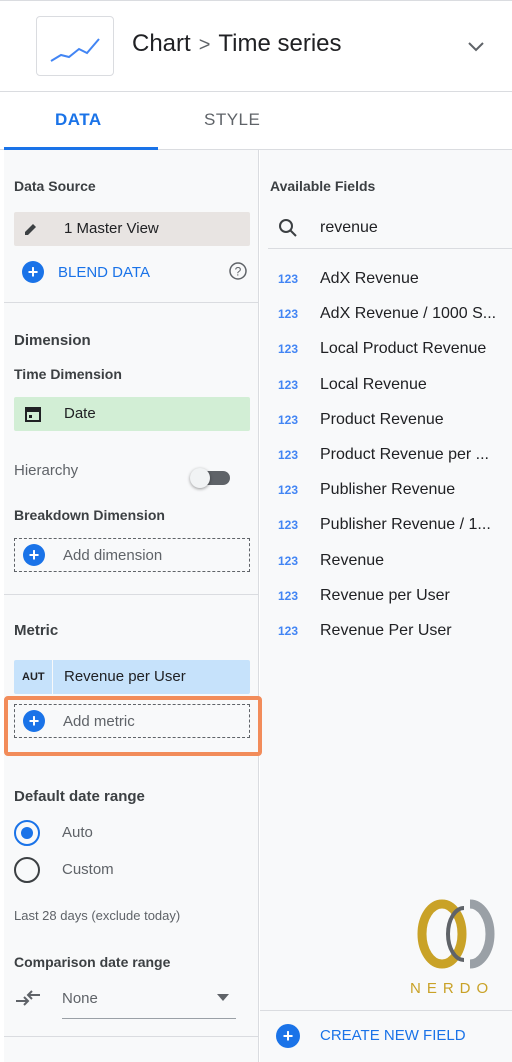 This screenshot has width=512, height=1062. What do you see at coordinates (323, 186) in the screenshot?
I see `available-fields-label: Available Fields` at bounding box center [323, 186].